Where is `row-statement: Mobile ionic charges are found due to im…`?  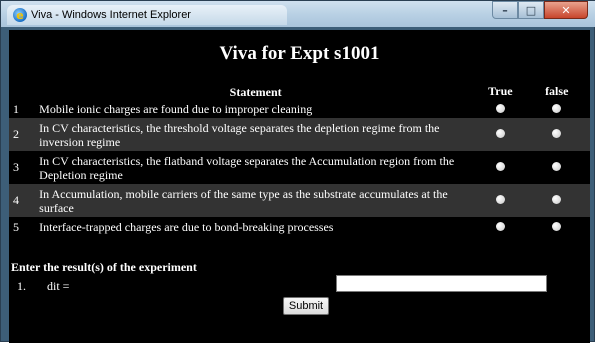
row-statement: Mobile ionic charges are found due to im… is located at coordinates (254, 109).